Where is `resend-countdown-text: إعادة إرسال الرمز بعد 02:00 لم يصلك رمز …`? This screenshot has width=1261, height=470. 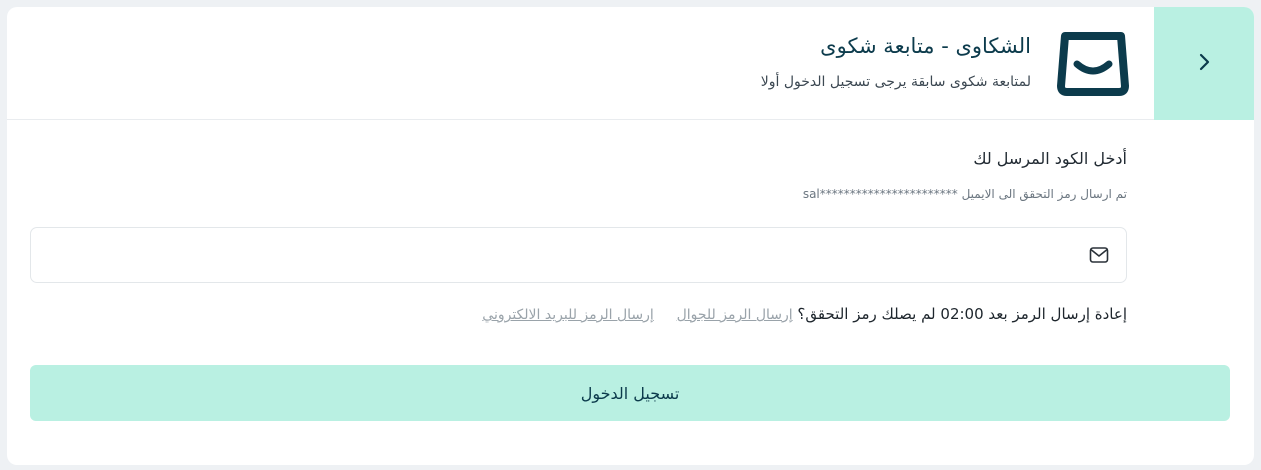 resend-countdown-text: إعادة إرسال الرمز بعد 02:00 لم يصلك رمز … is located at coordinates (962, 314).